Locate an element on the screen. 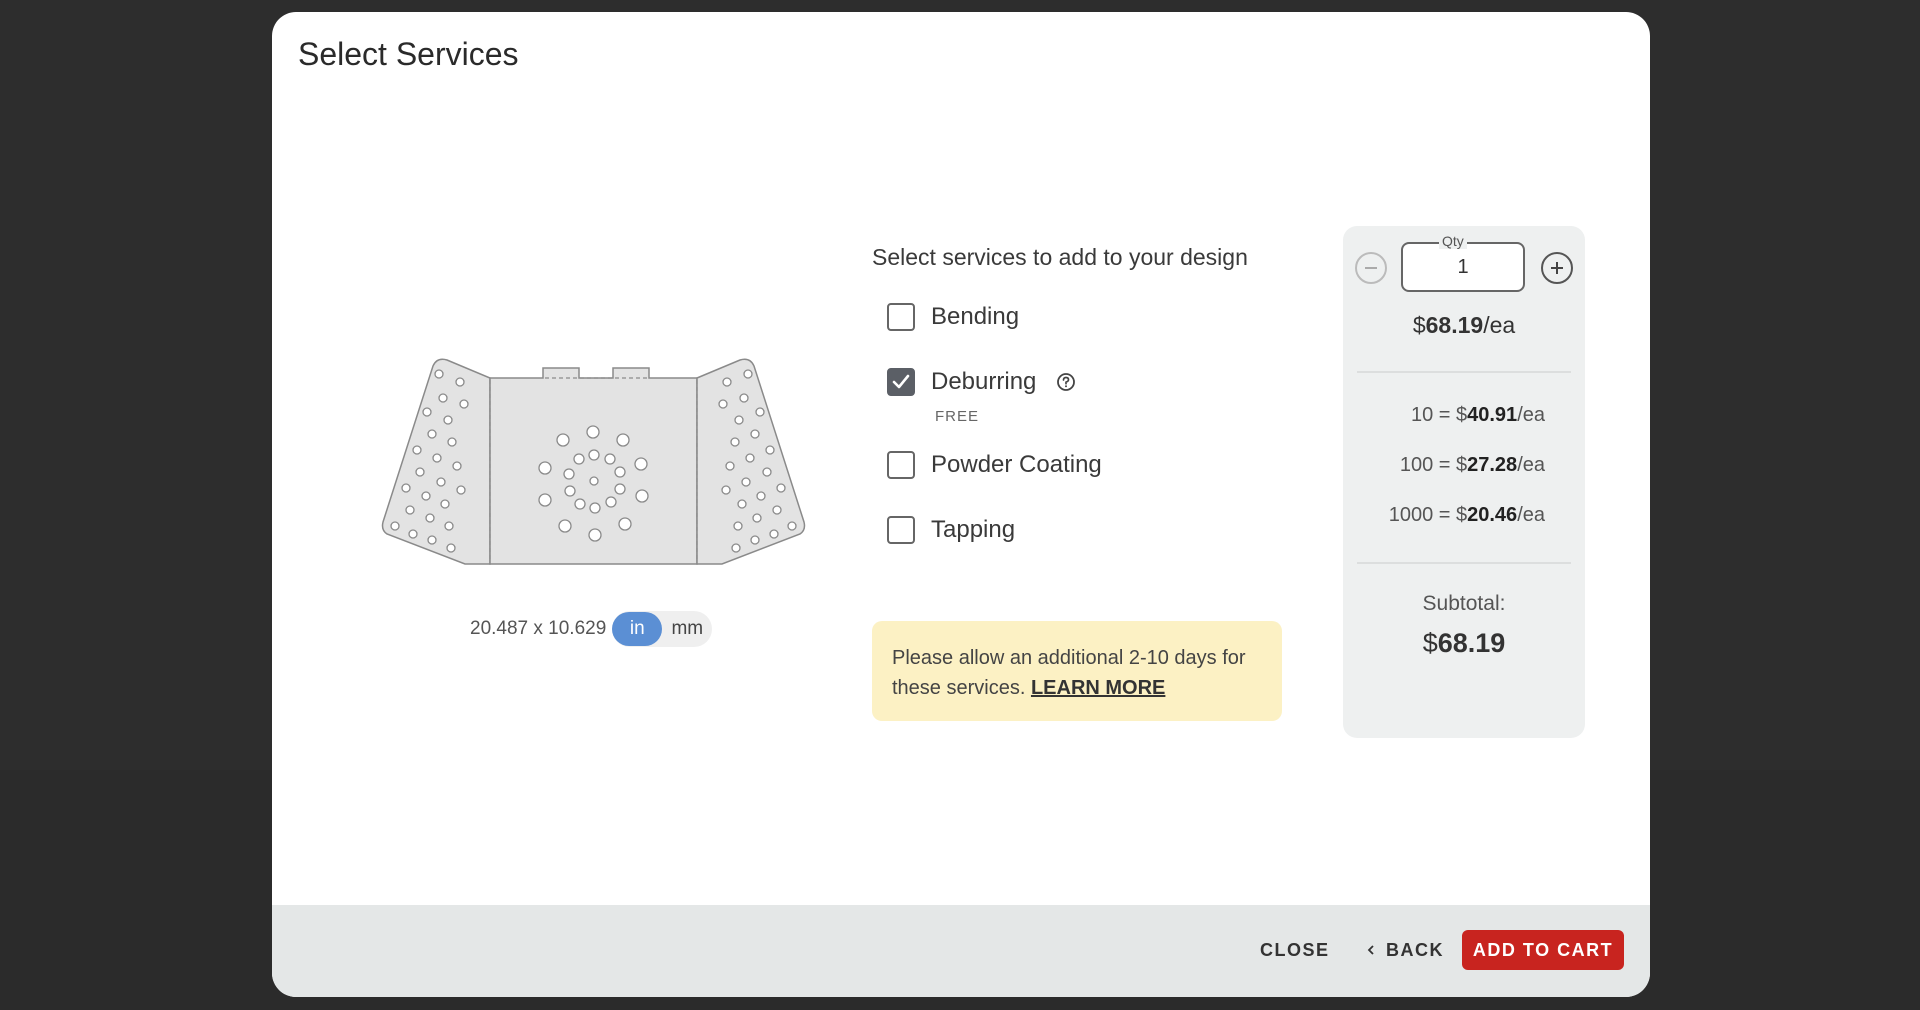 Image resolution: width=1920 pixels, height=1010 pixels. unit-inches-button: in is located at coordinates (637, 629).